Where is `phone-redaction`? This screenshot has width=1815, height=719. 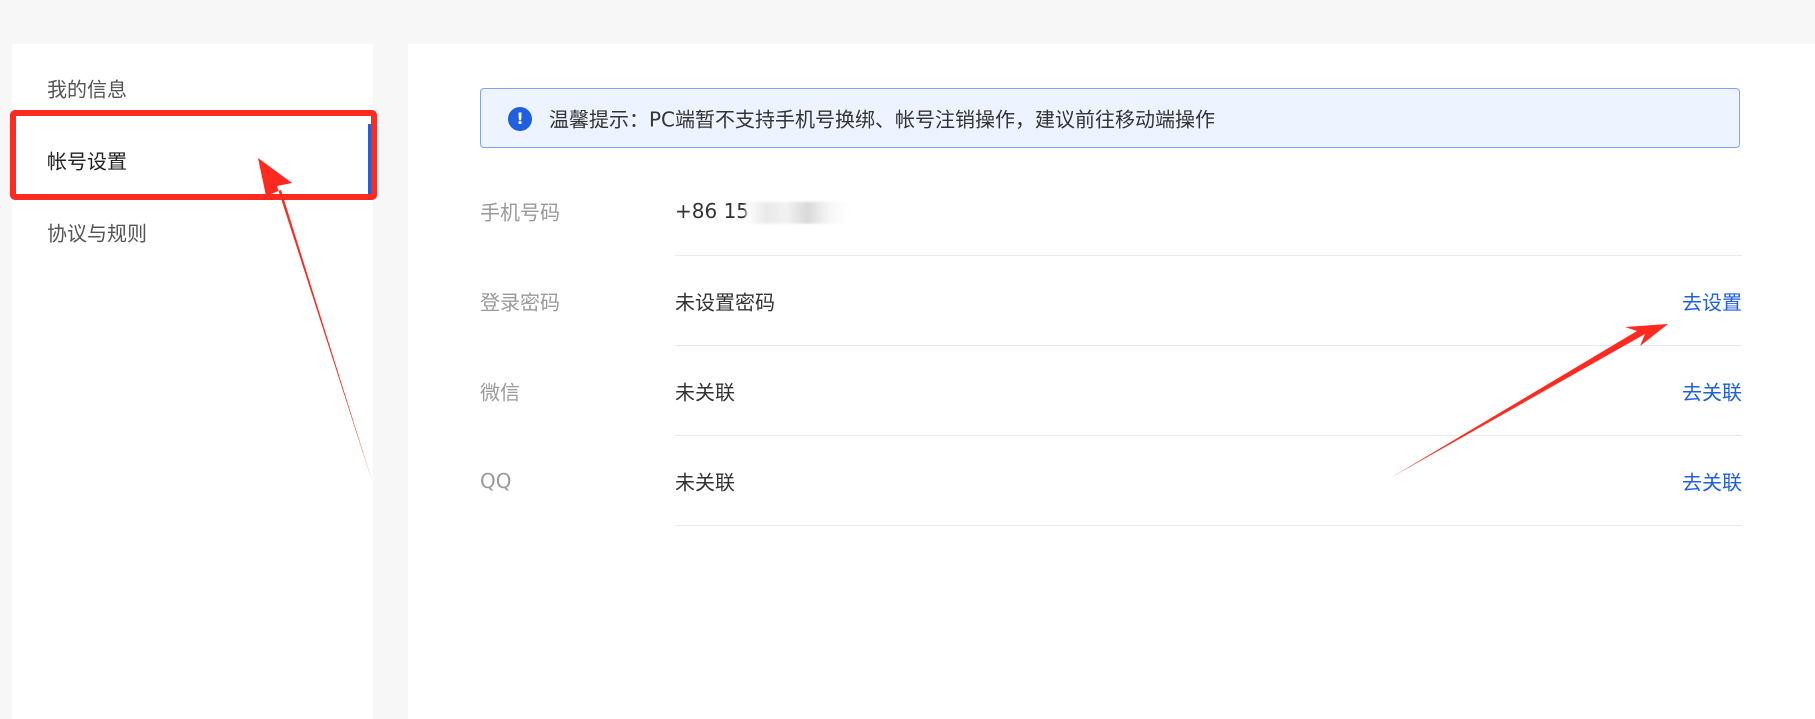
phone-redaction is located at coordinates (797, 212).